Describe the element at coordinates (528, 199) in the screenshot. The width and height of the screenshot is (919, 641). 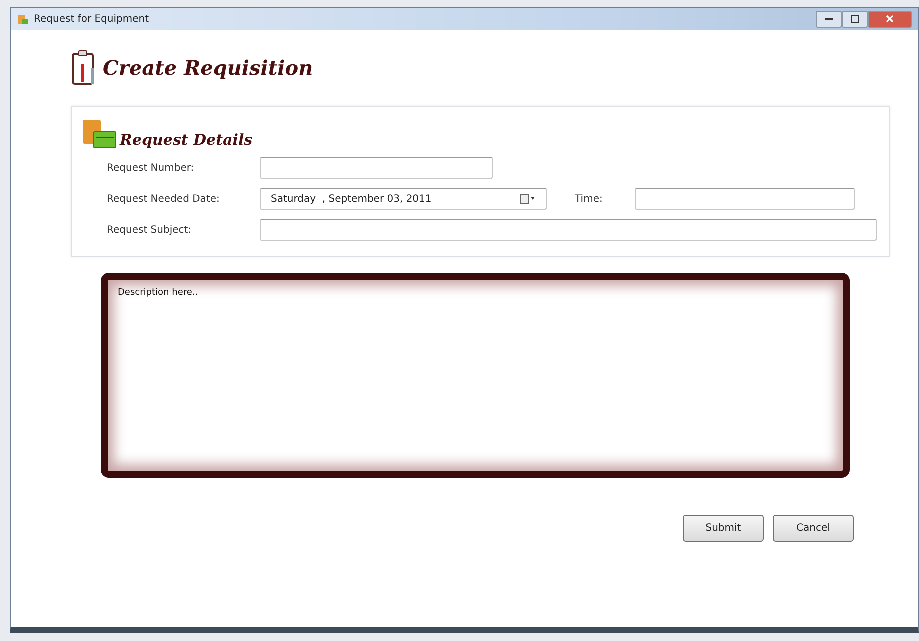
I see `calendar-dropdown-icon` at that location.